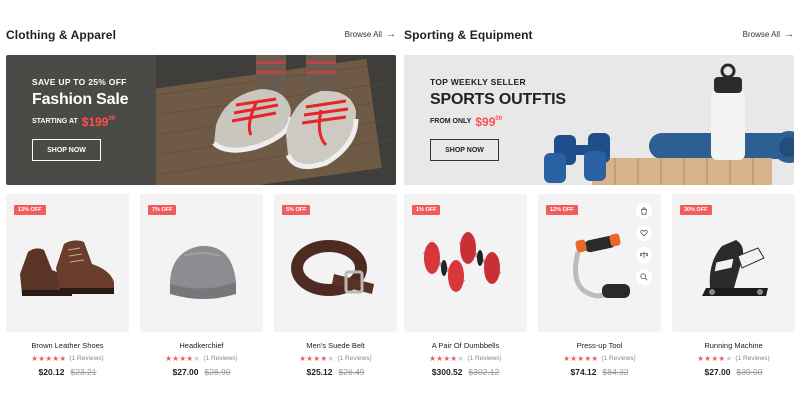 The image size is (800, 400). Describe the element at coordinates (599, 263) in the screenshot. I see `product-image-area: 12% OFF` at that location.